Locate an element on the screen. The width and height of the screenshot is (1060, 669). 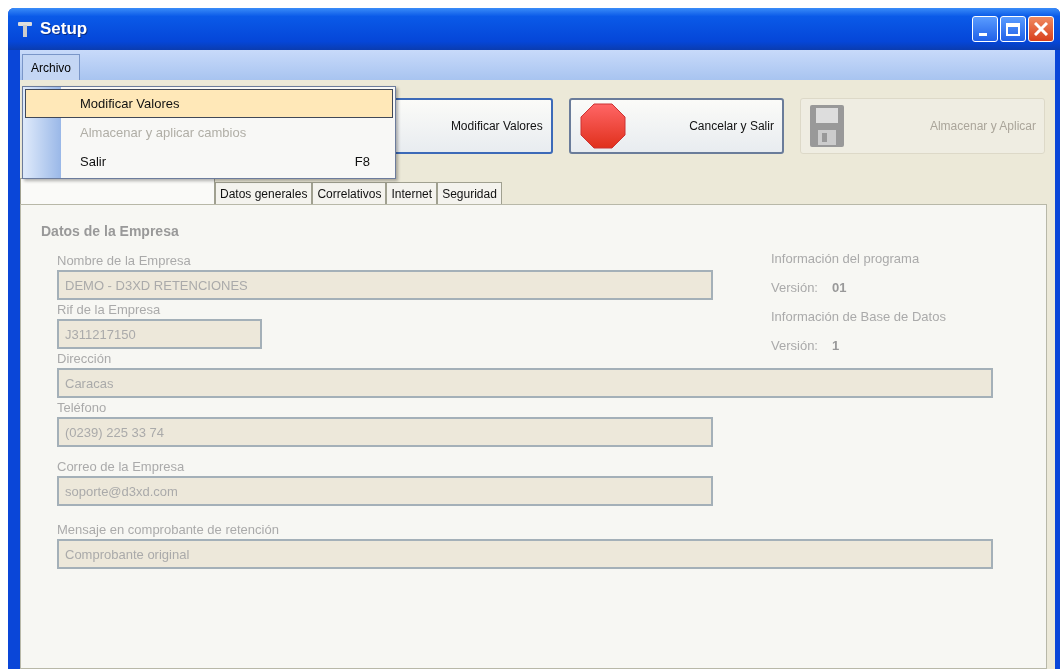
field-label: Dirección is located at coordinates (85, 358).